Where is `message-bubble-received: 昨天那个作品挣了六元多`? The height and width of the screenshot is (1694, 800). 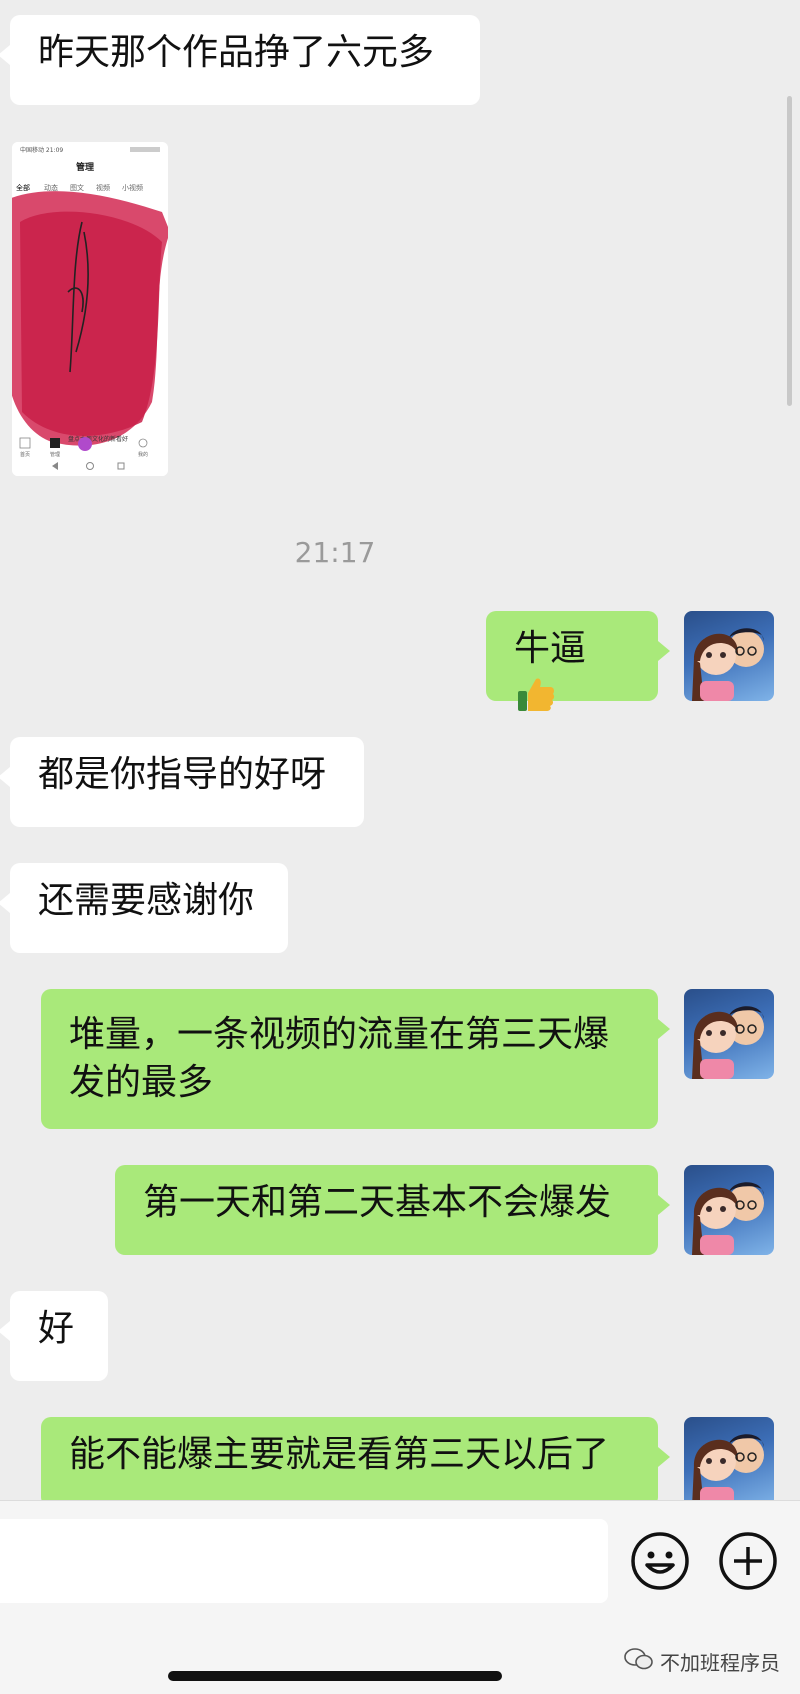 message-bubble-received: 昨天那个作品挣了六元多 is located at coordinates (240, 60).